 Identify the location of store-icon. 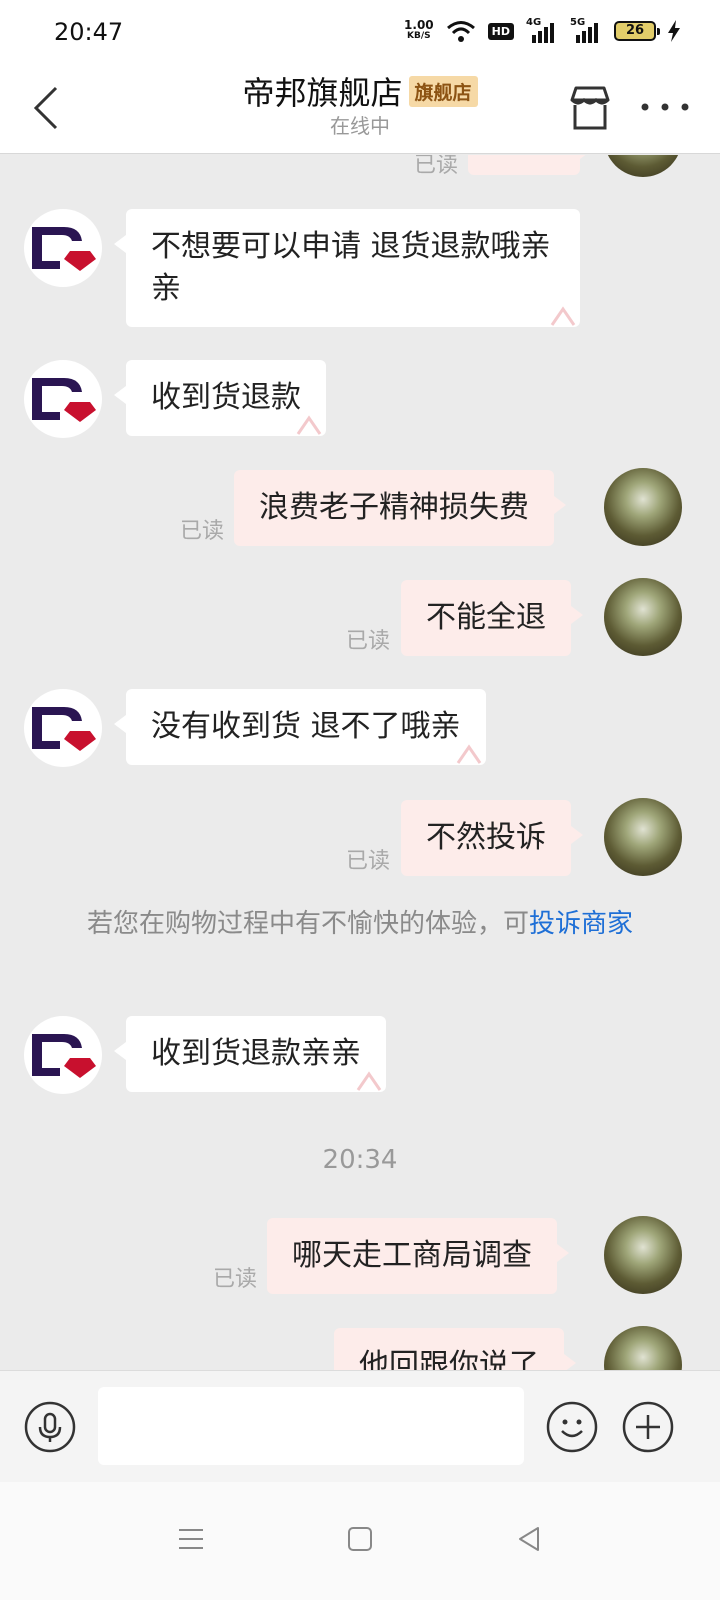
(590, 108).